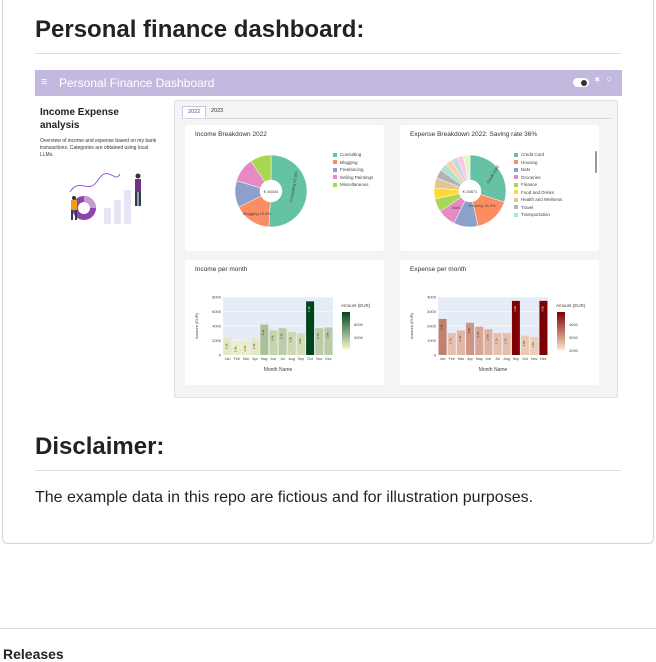 The width and height of the screenshot is (656, 662). Describe the element at coordinates (493, 370) in the screenshot. I see `expense-xlabel: Month Name` at that location.